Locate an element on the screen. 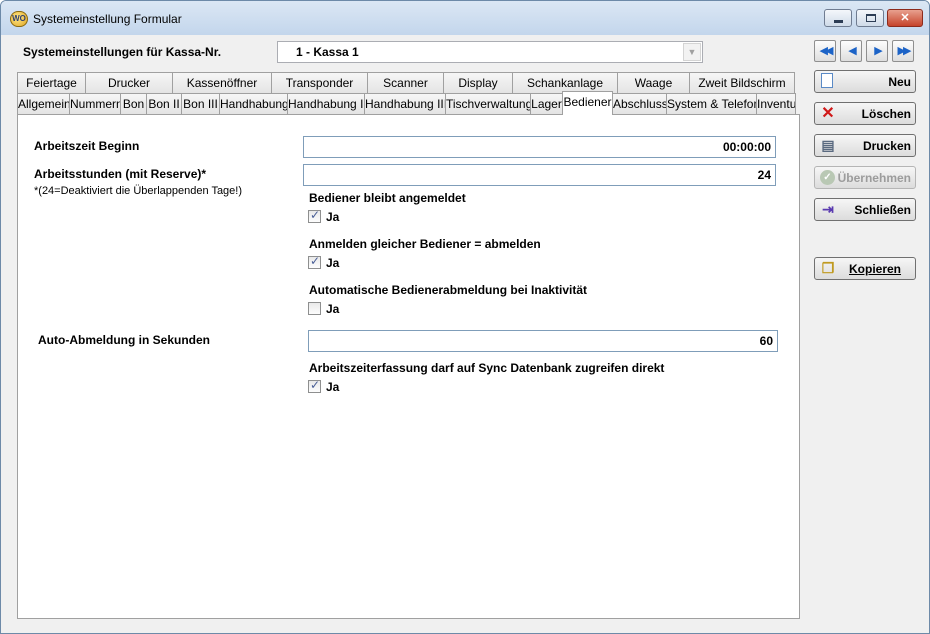  printer-icon: ▤ is located at coordinates (828, 145).